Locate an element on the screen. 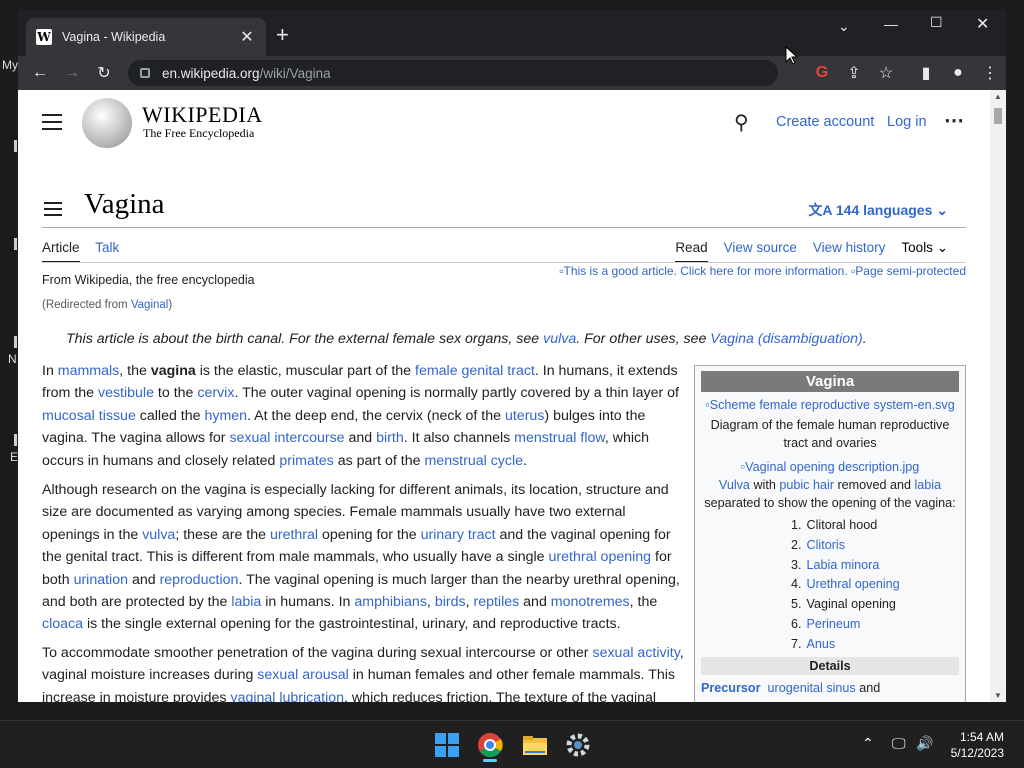 Image resolution: width=1024 pixels, height=768 pixels. semi-protected-indicator: ▫Page semi-protected is located at coordinates (908, 271).